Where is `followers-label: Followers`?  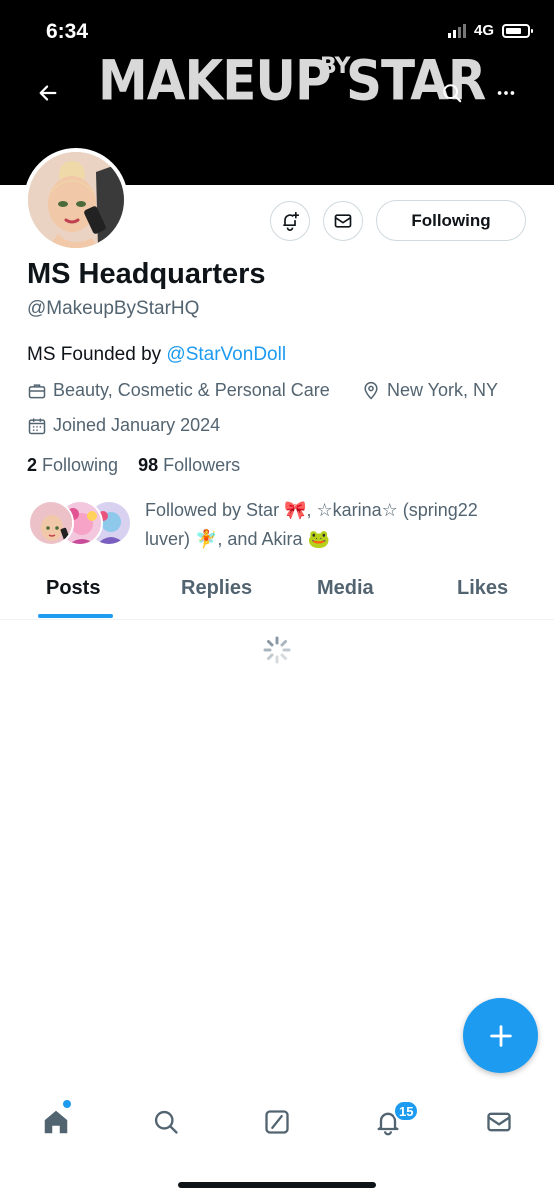
followers-label: Followers is located at coordinates (202, 465).